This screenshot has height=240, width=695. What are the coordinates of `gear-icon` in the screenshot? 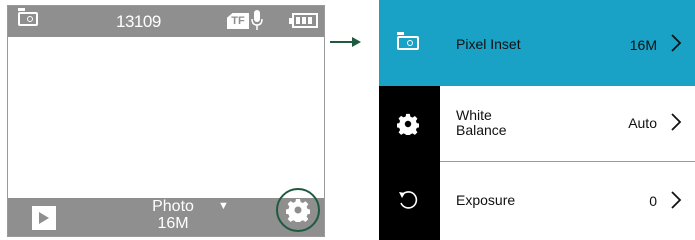 It's located at (408, 124).